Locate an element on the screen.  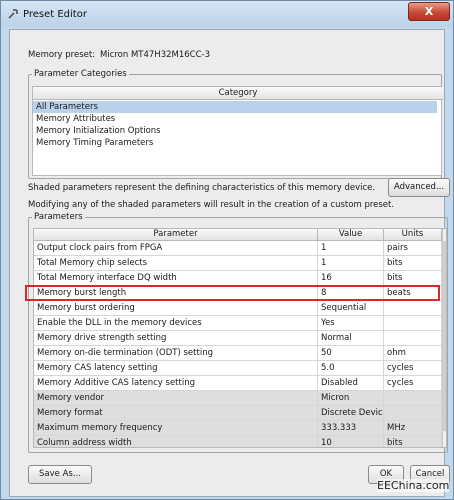
parameter-row: Memory vendor Micron is located at coordinates (238, 398).